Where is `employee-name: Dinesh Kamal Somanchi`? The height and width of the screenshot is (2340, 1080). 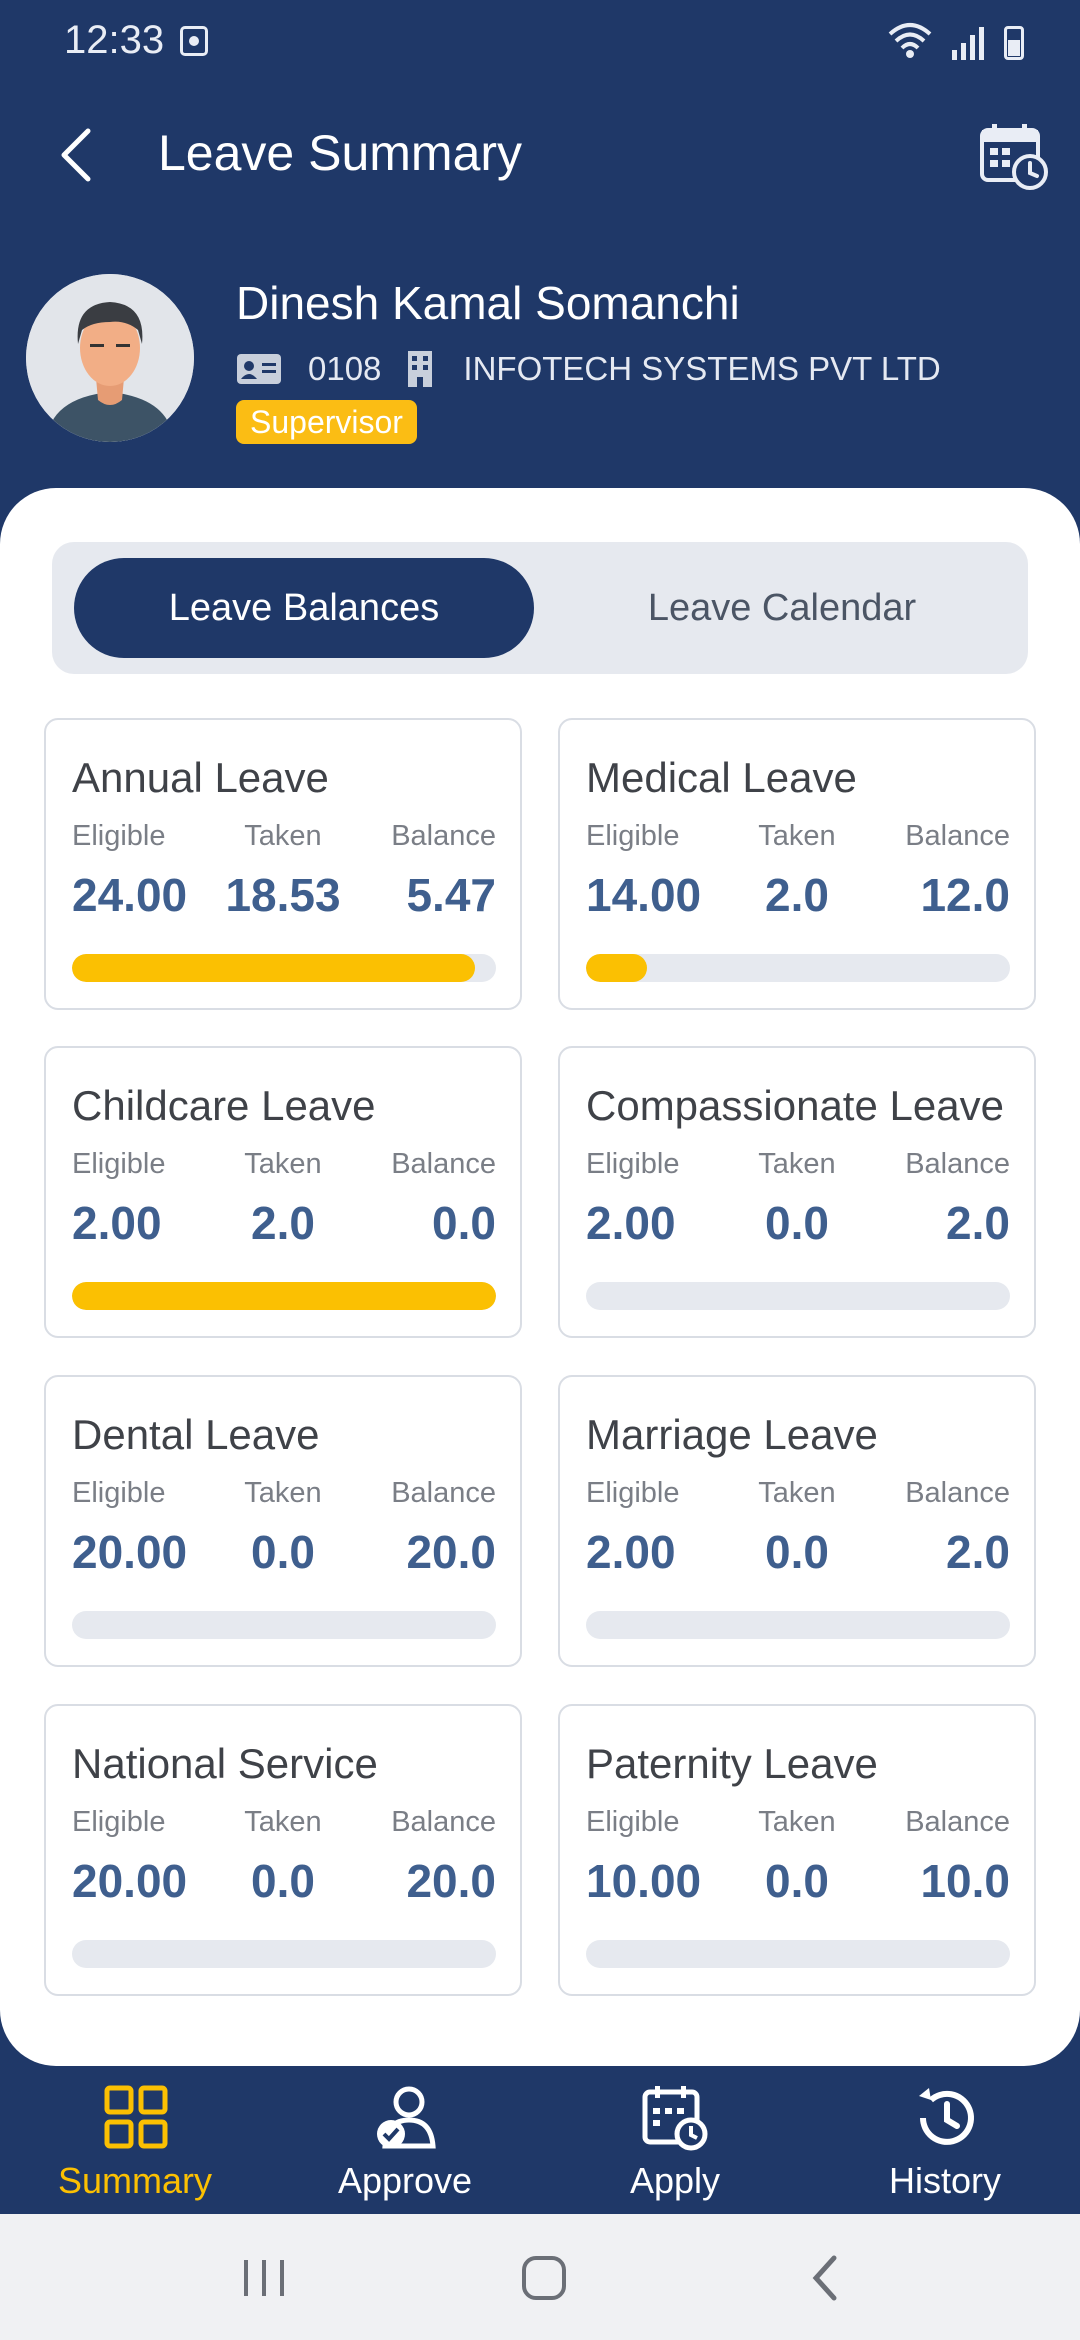
employee-name: Dinesh Kamal Somanchi is located at coordinates (488, 303).